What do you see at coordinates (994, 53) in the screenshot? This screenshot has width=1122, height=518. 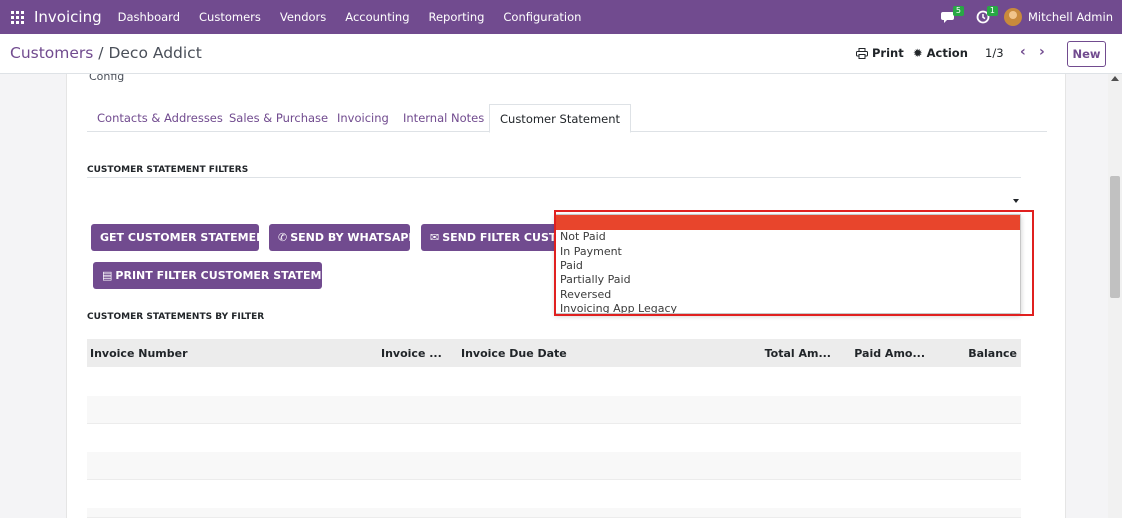 I see `pager-value: 1/3` at bounding box center [994, 53].